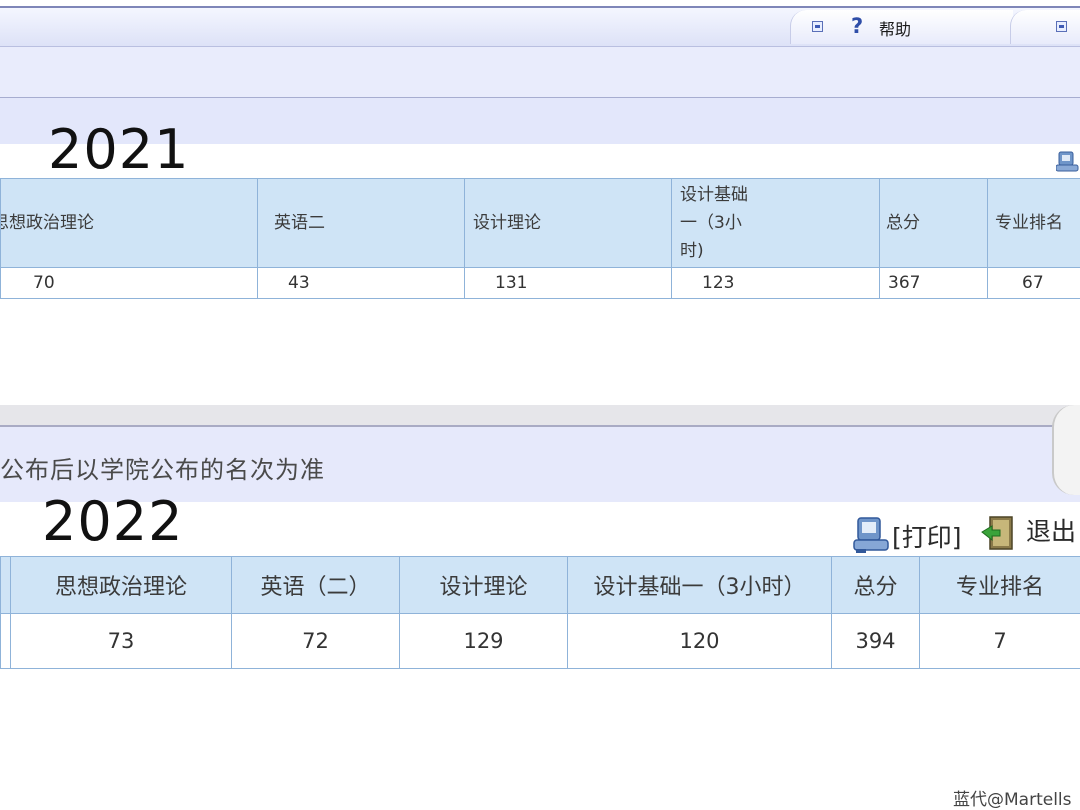 The height and width of the screenshot is (810, 1080). I want to click on watermark: 蓝代@Martells, so click(1012, 800).